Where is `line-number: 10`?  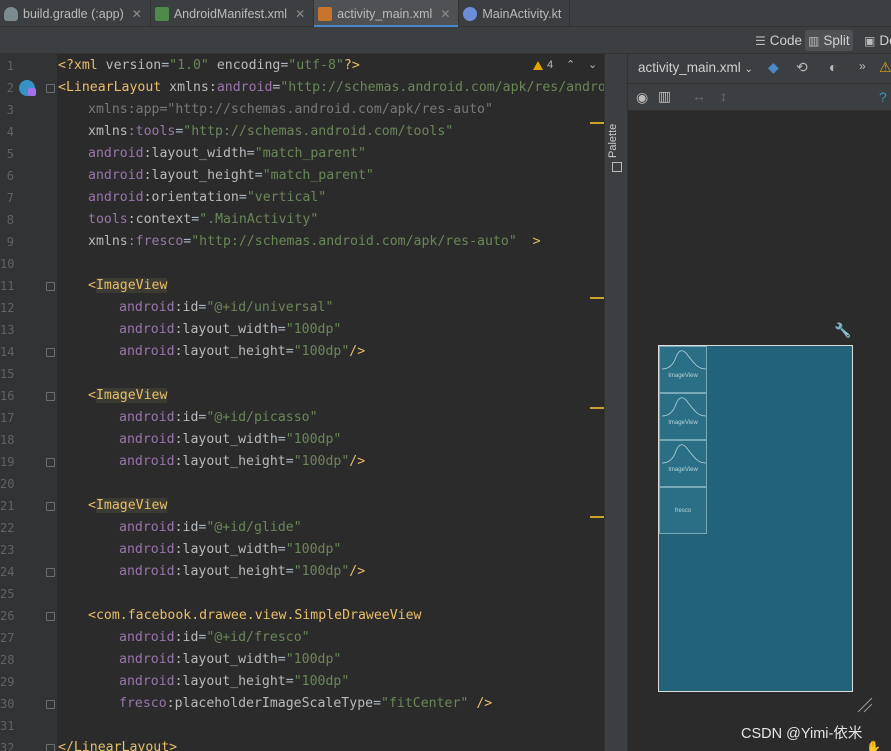
line-number: 10 is located at coordinates (7, 264).